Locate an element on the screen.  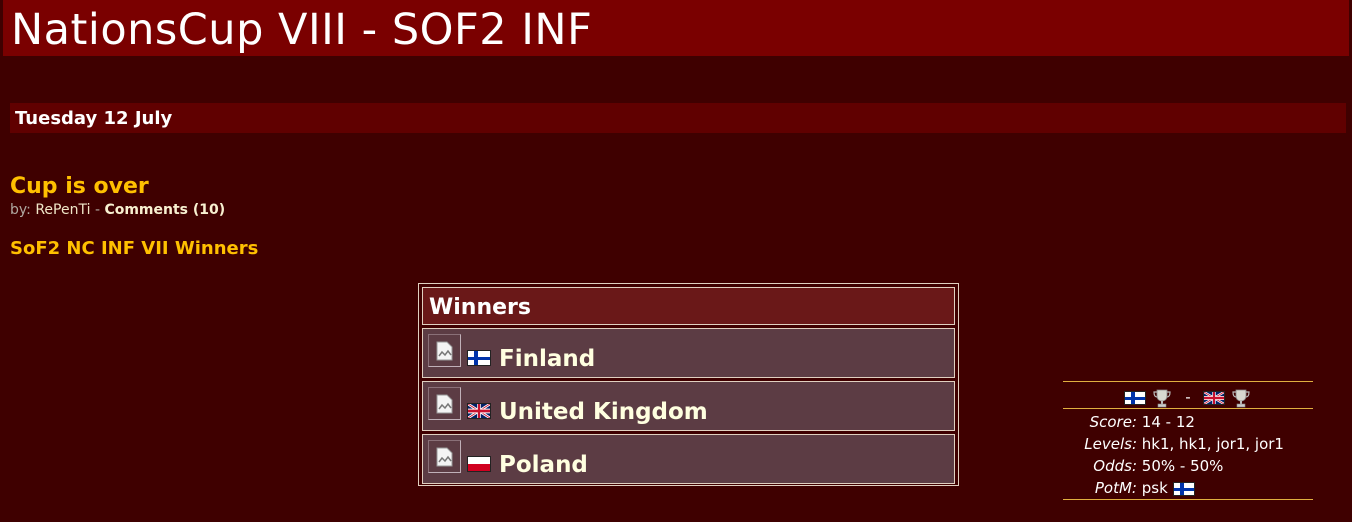
date-text: Tuesday 12 July is located at coordinates (94, 118).